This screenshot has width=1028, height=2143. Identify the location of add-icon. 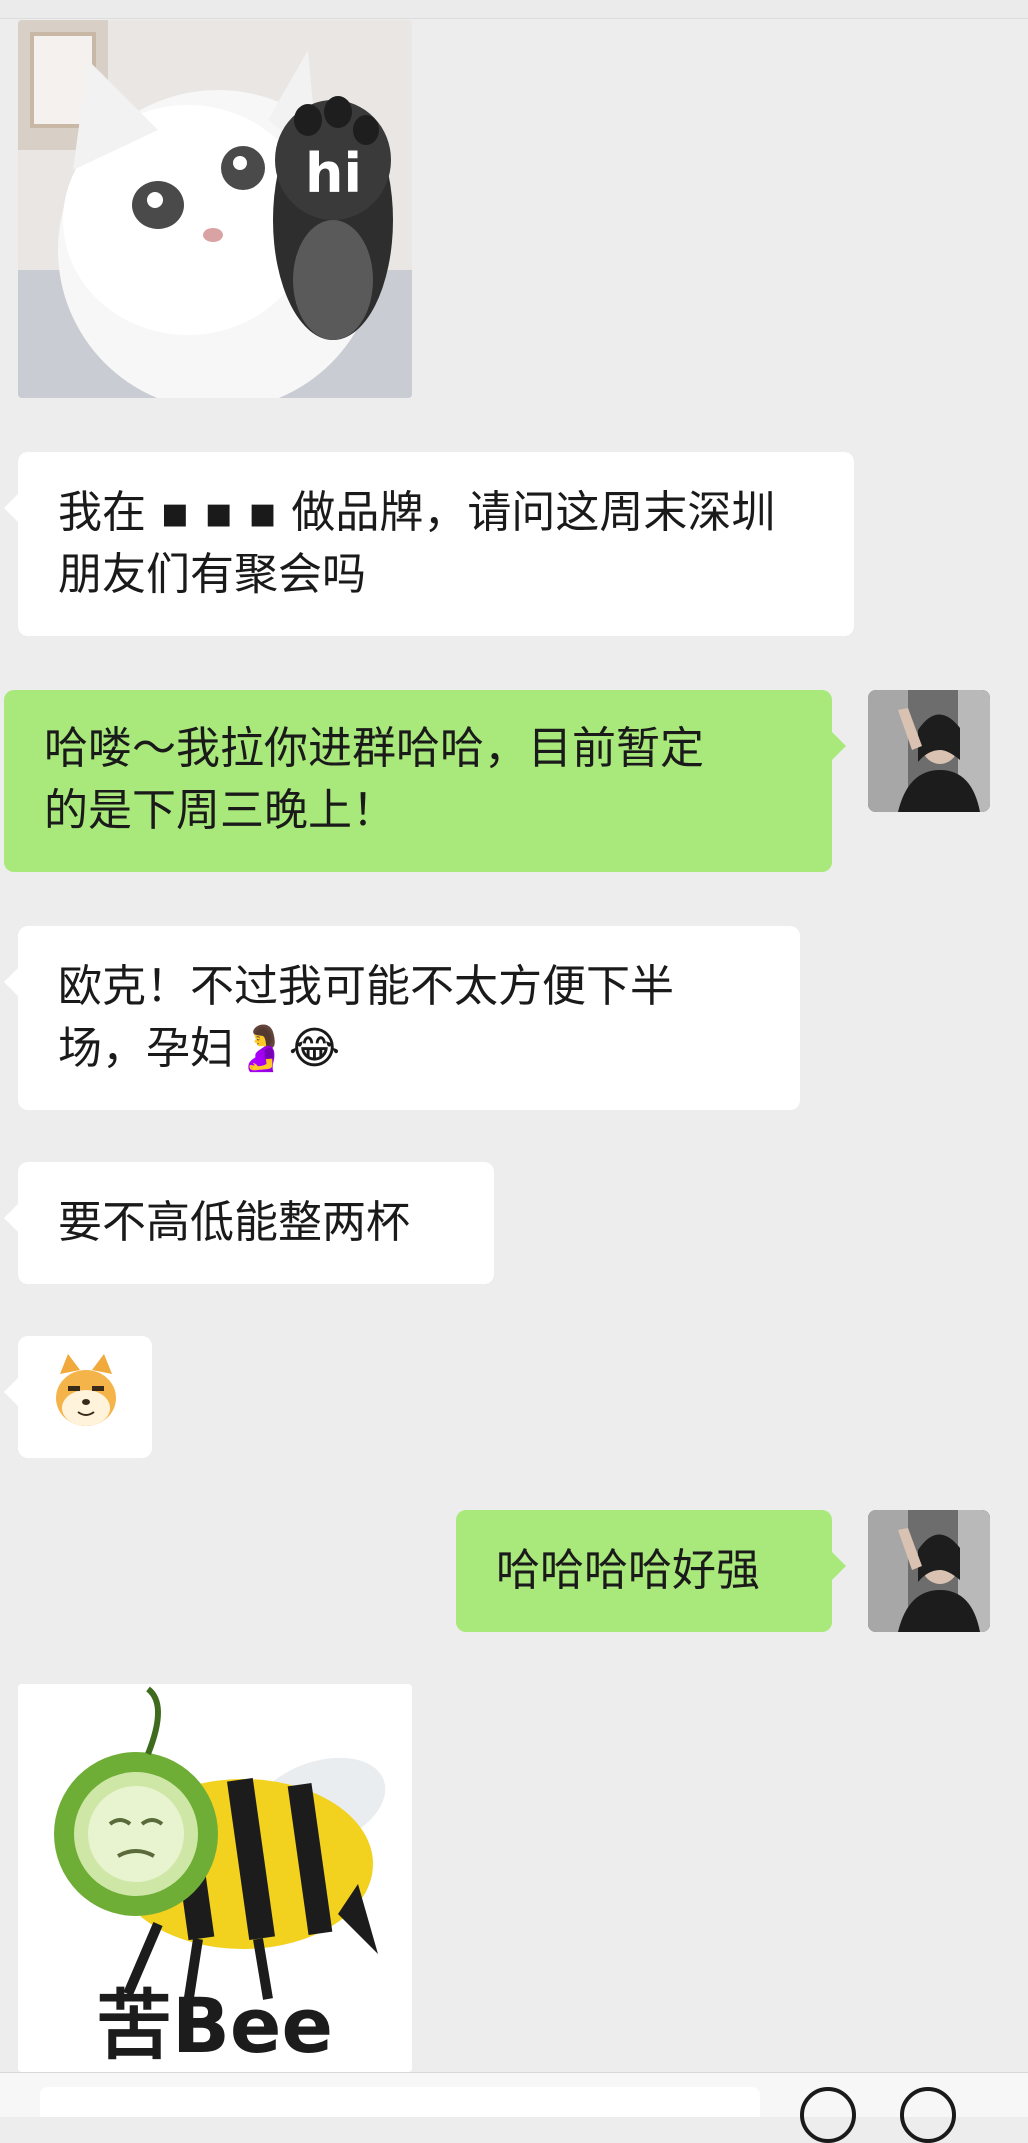
(928, 2115).